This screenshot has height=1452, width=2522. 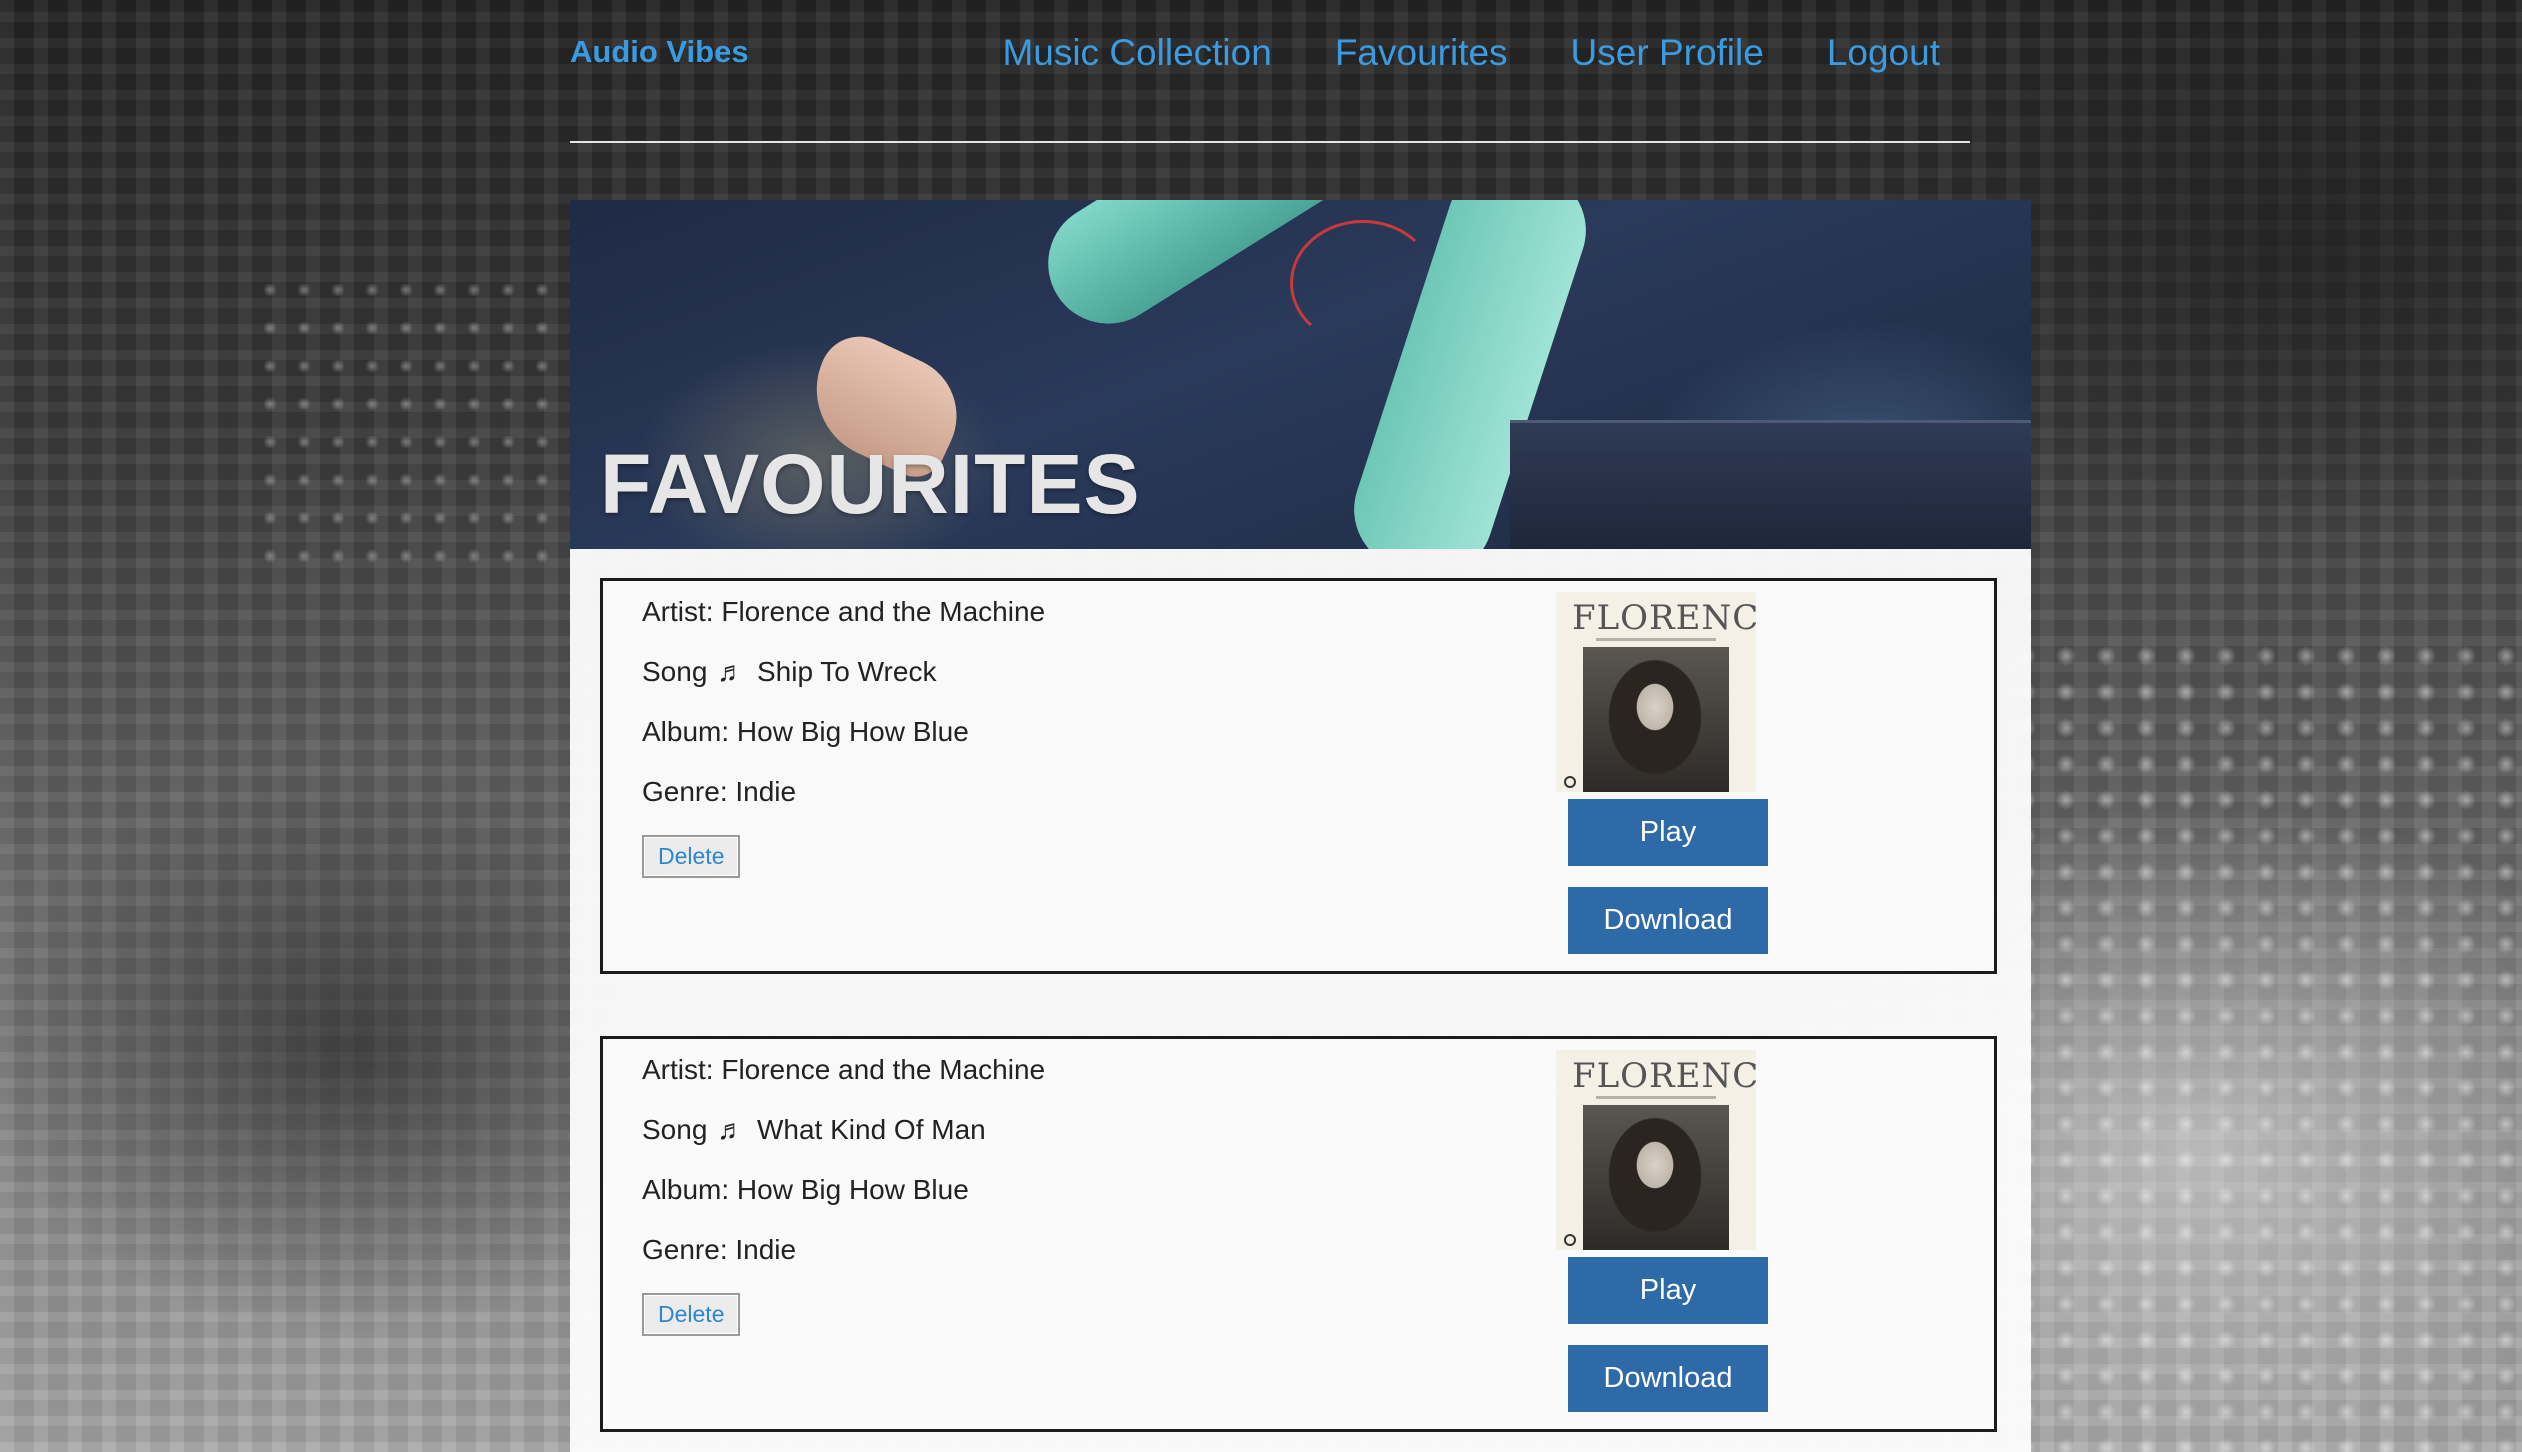 I want to click on nav-link-logout: Logout, so click(x=1883, y=53).